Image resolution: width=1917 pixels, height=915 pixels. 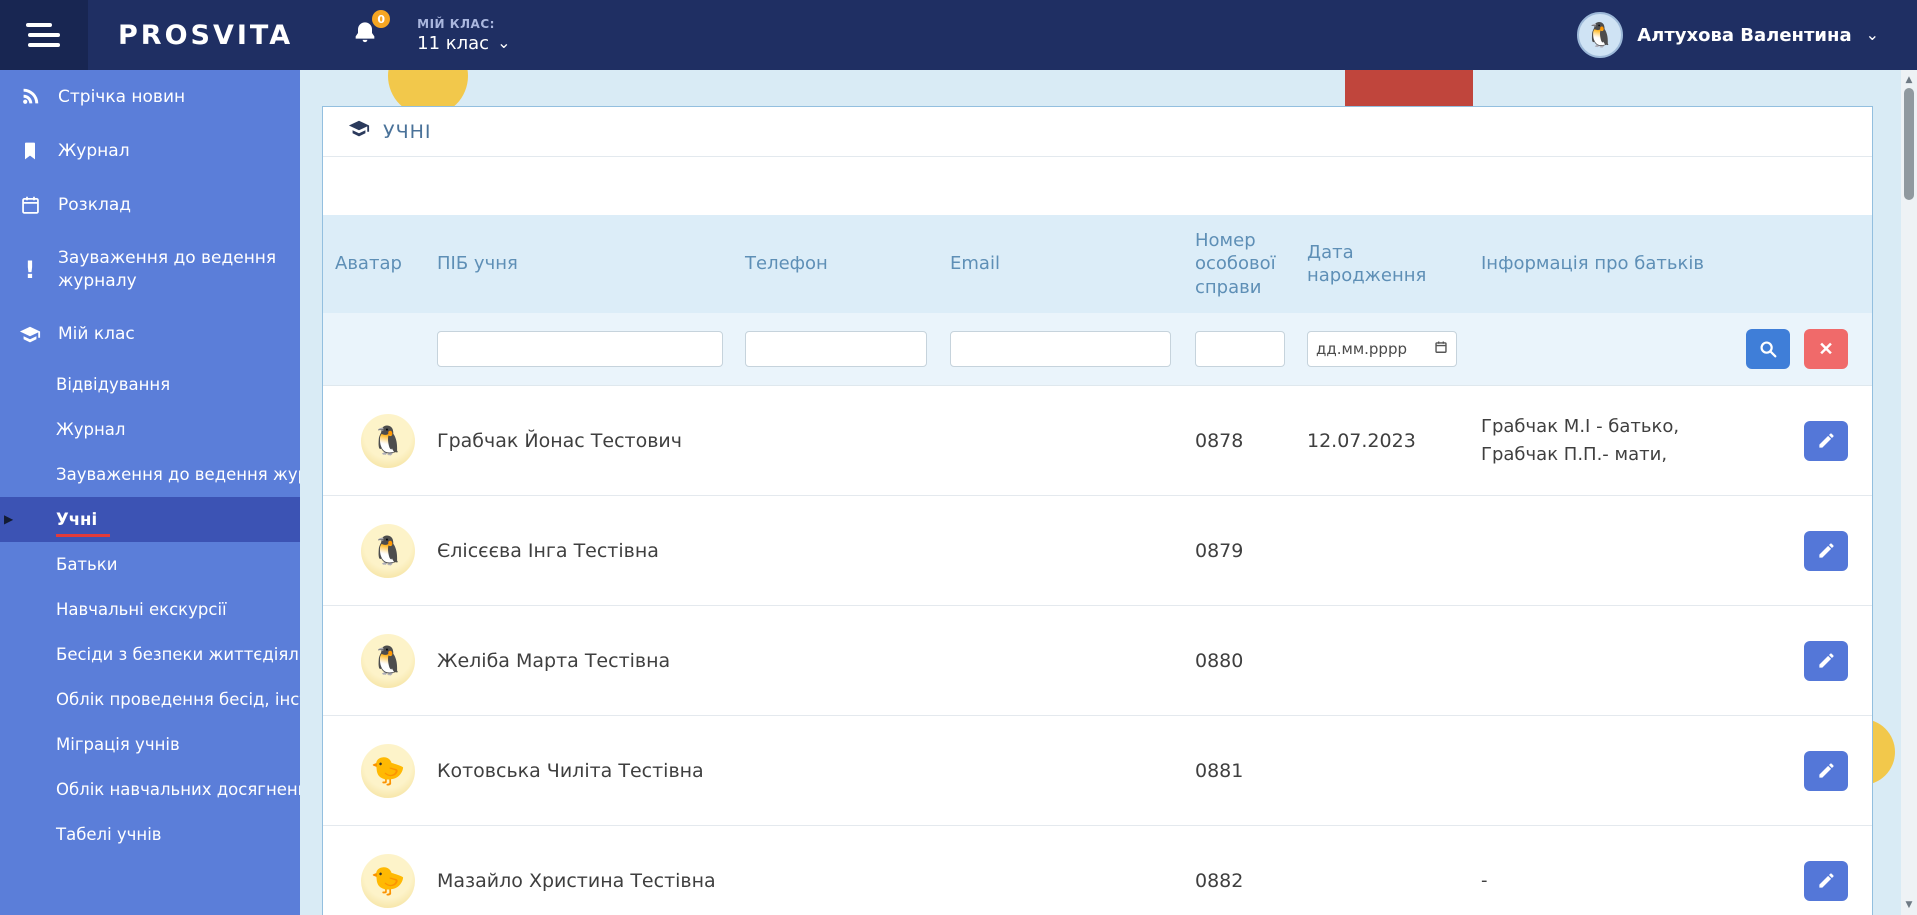 What do you see at coordinates (118, 744) in the screenshot?
I see `sidebar-subitem-label: Міграція учнів` at bounding box center [118, 744].